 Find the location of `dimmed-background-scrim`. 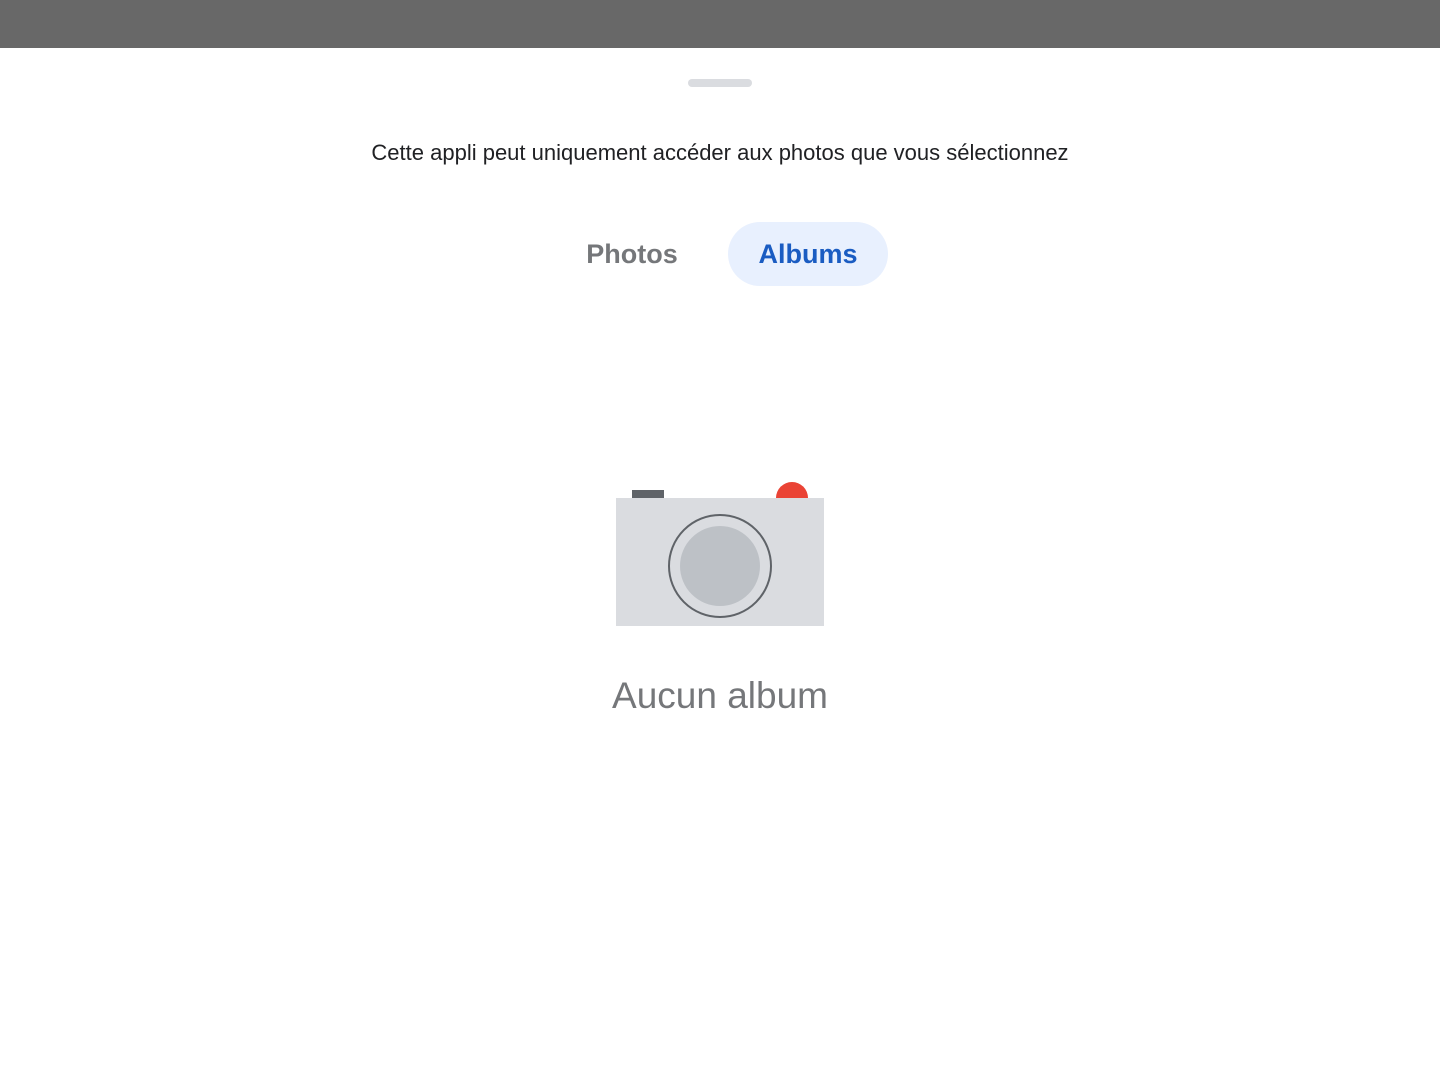

dimmed-background-scrim is located at coordinates (720, 24).